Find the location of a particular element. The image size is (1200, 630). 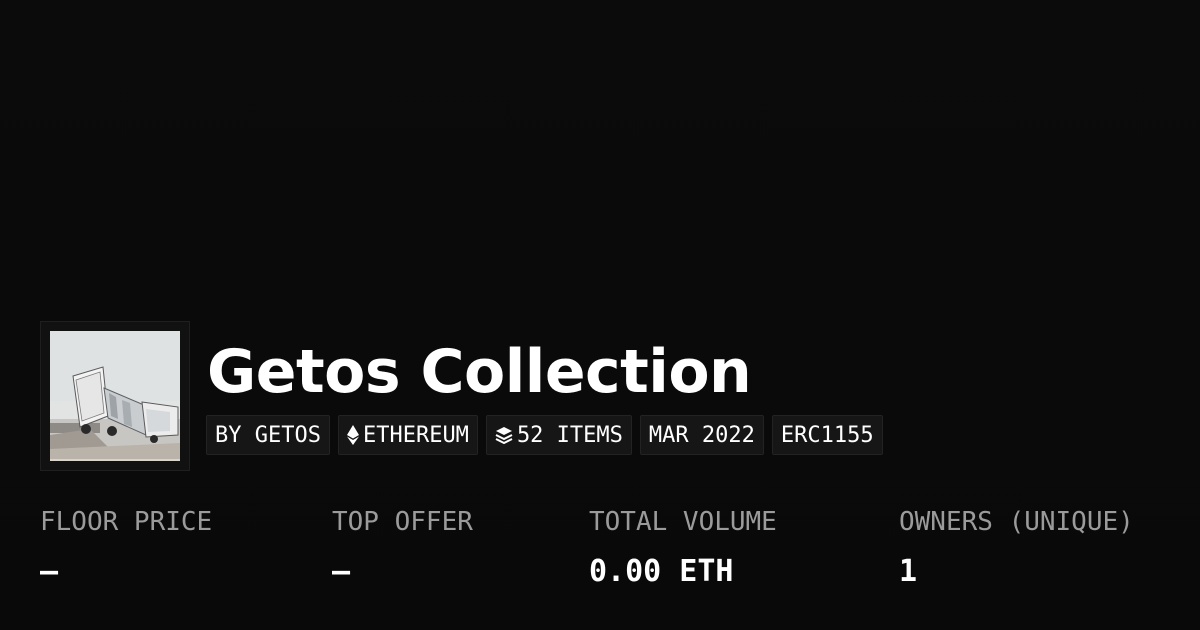

layers-icon is located at coordinates (504, 435).